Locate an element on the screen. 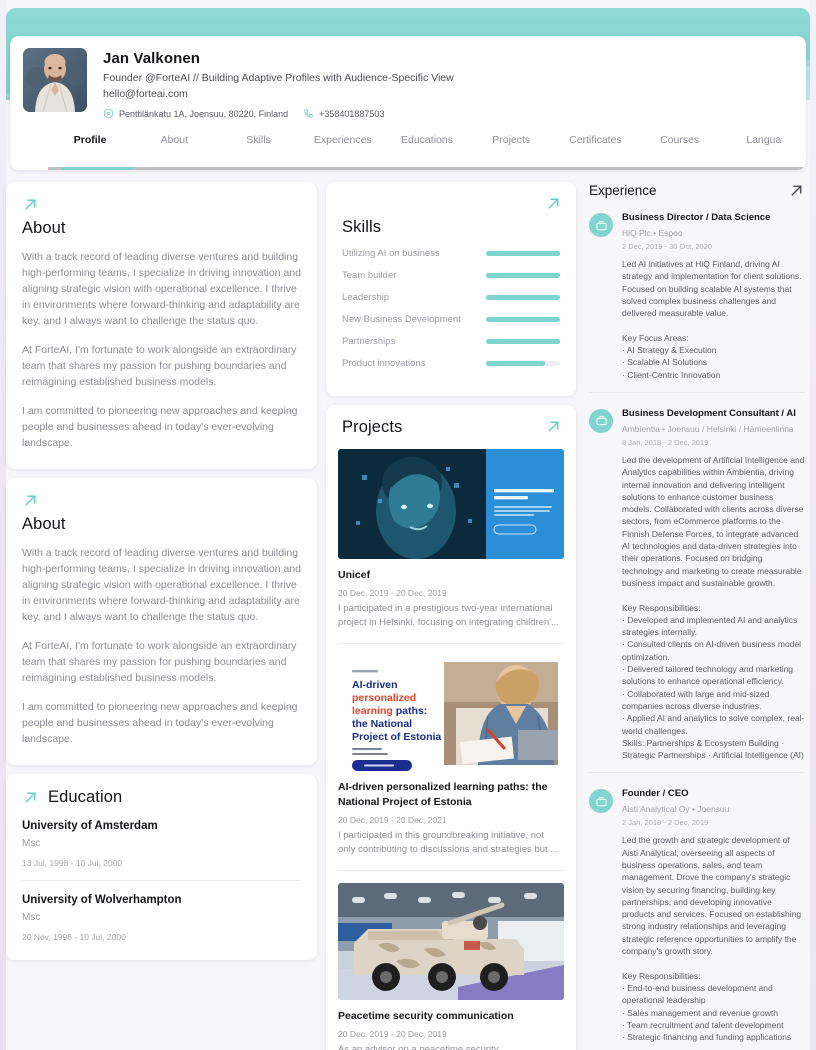 The image size is (816, 1050). project-title: Peacetime security communication is located at coordinates (426, 1016).